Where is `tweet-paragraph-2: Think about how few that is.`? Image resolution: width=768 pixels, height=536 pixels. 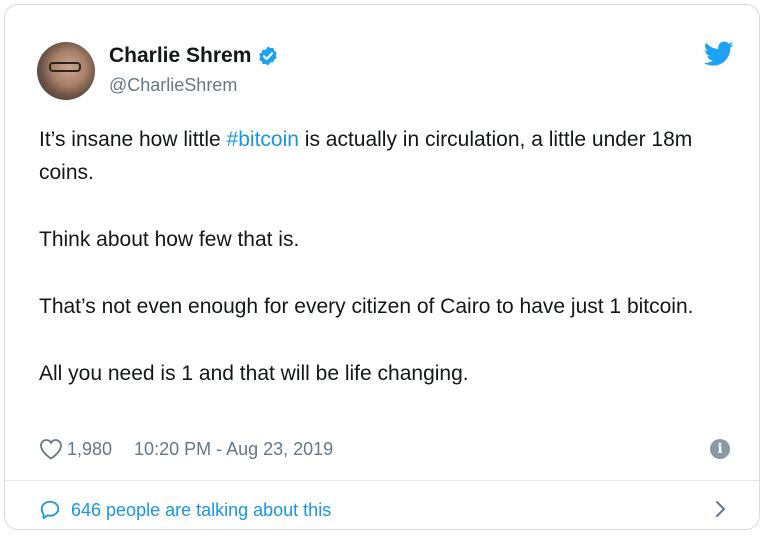
tweet-paragraph-2: Think about how few that is. is located at coordinates (169, 239).